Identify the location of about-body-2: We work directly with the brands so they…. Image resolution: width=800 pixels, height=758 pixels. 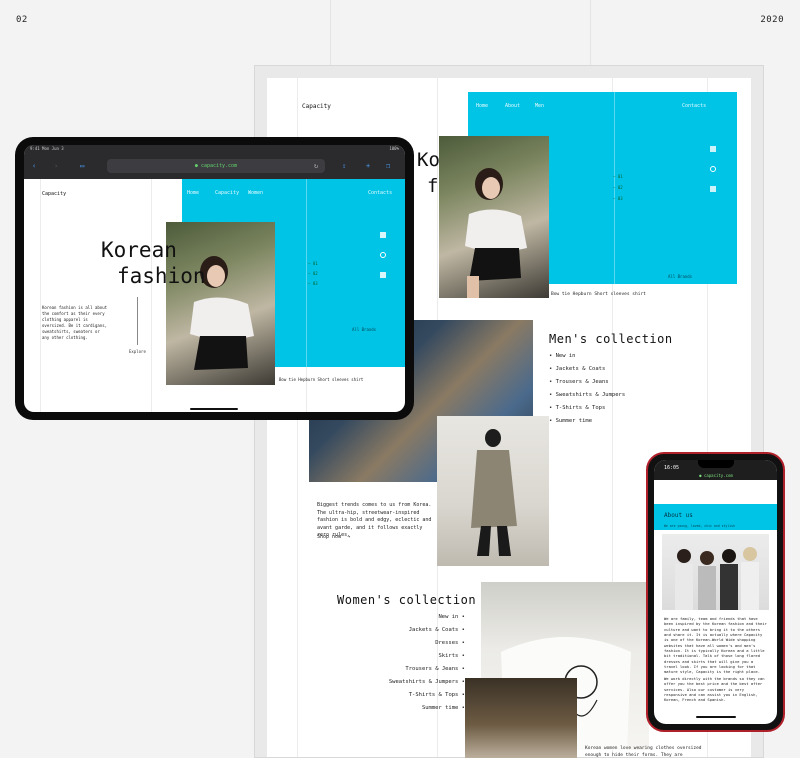
(714, 689).